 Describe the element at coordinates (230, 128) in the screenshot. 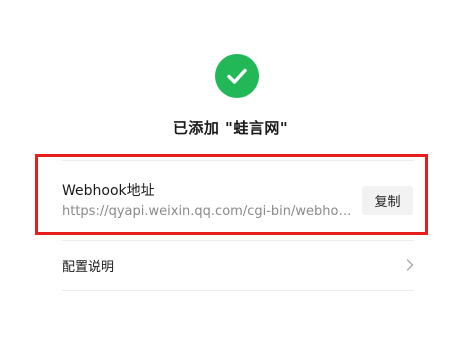

I see `page-title: 已添加 "蛙言网"` at that location.